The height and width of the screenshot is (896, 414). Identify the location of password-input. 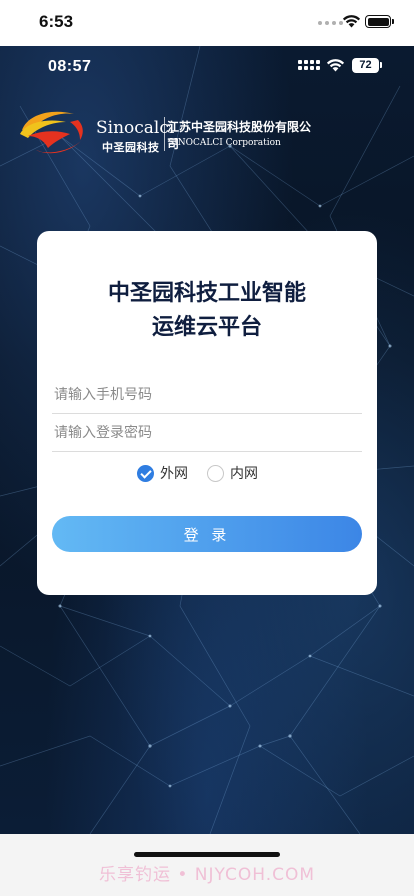
(207, 433).